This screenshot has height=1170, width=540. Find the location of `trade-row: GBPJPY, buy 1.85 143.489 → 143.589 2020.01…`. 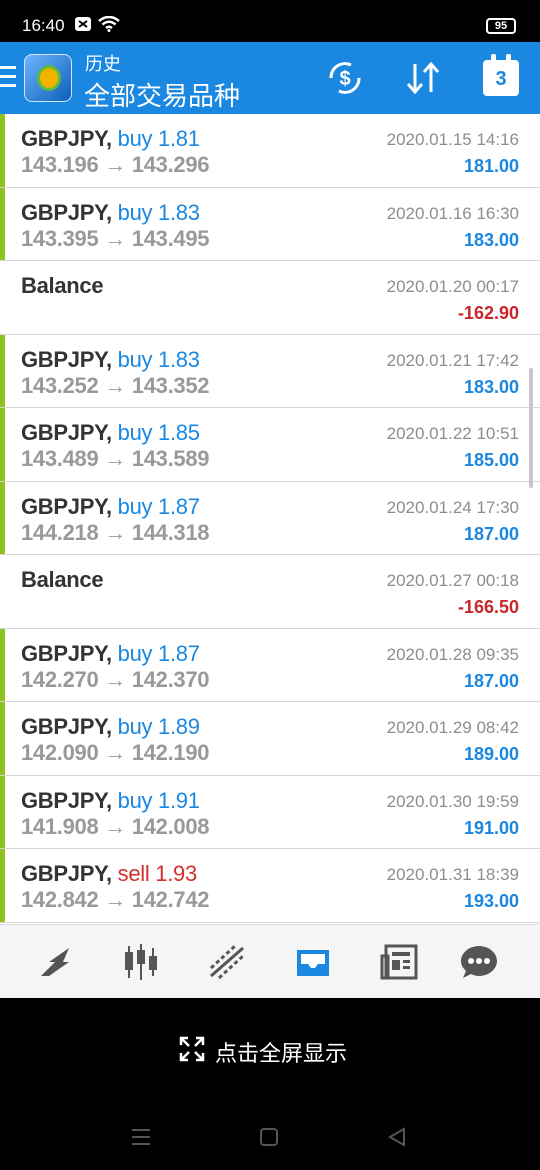

trade-row: GBPJPY, buy 1.85 143.489 → 143.589 2020.01… is located at coordinates (270, 445).